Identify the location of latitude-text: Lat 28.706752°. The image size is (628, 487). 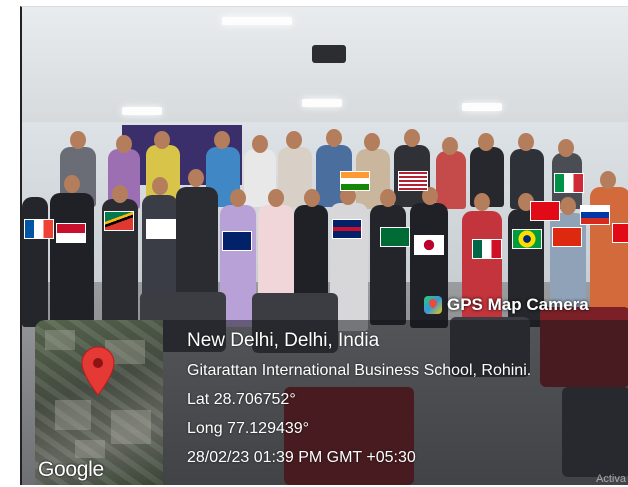
(241, 399).